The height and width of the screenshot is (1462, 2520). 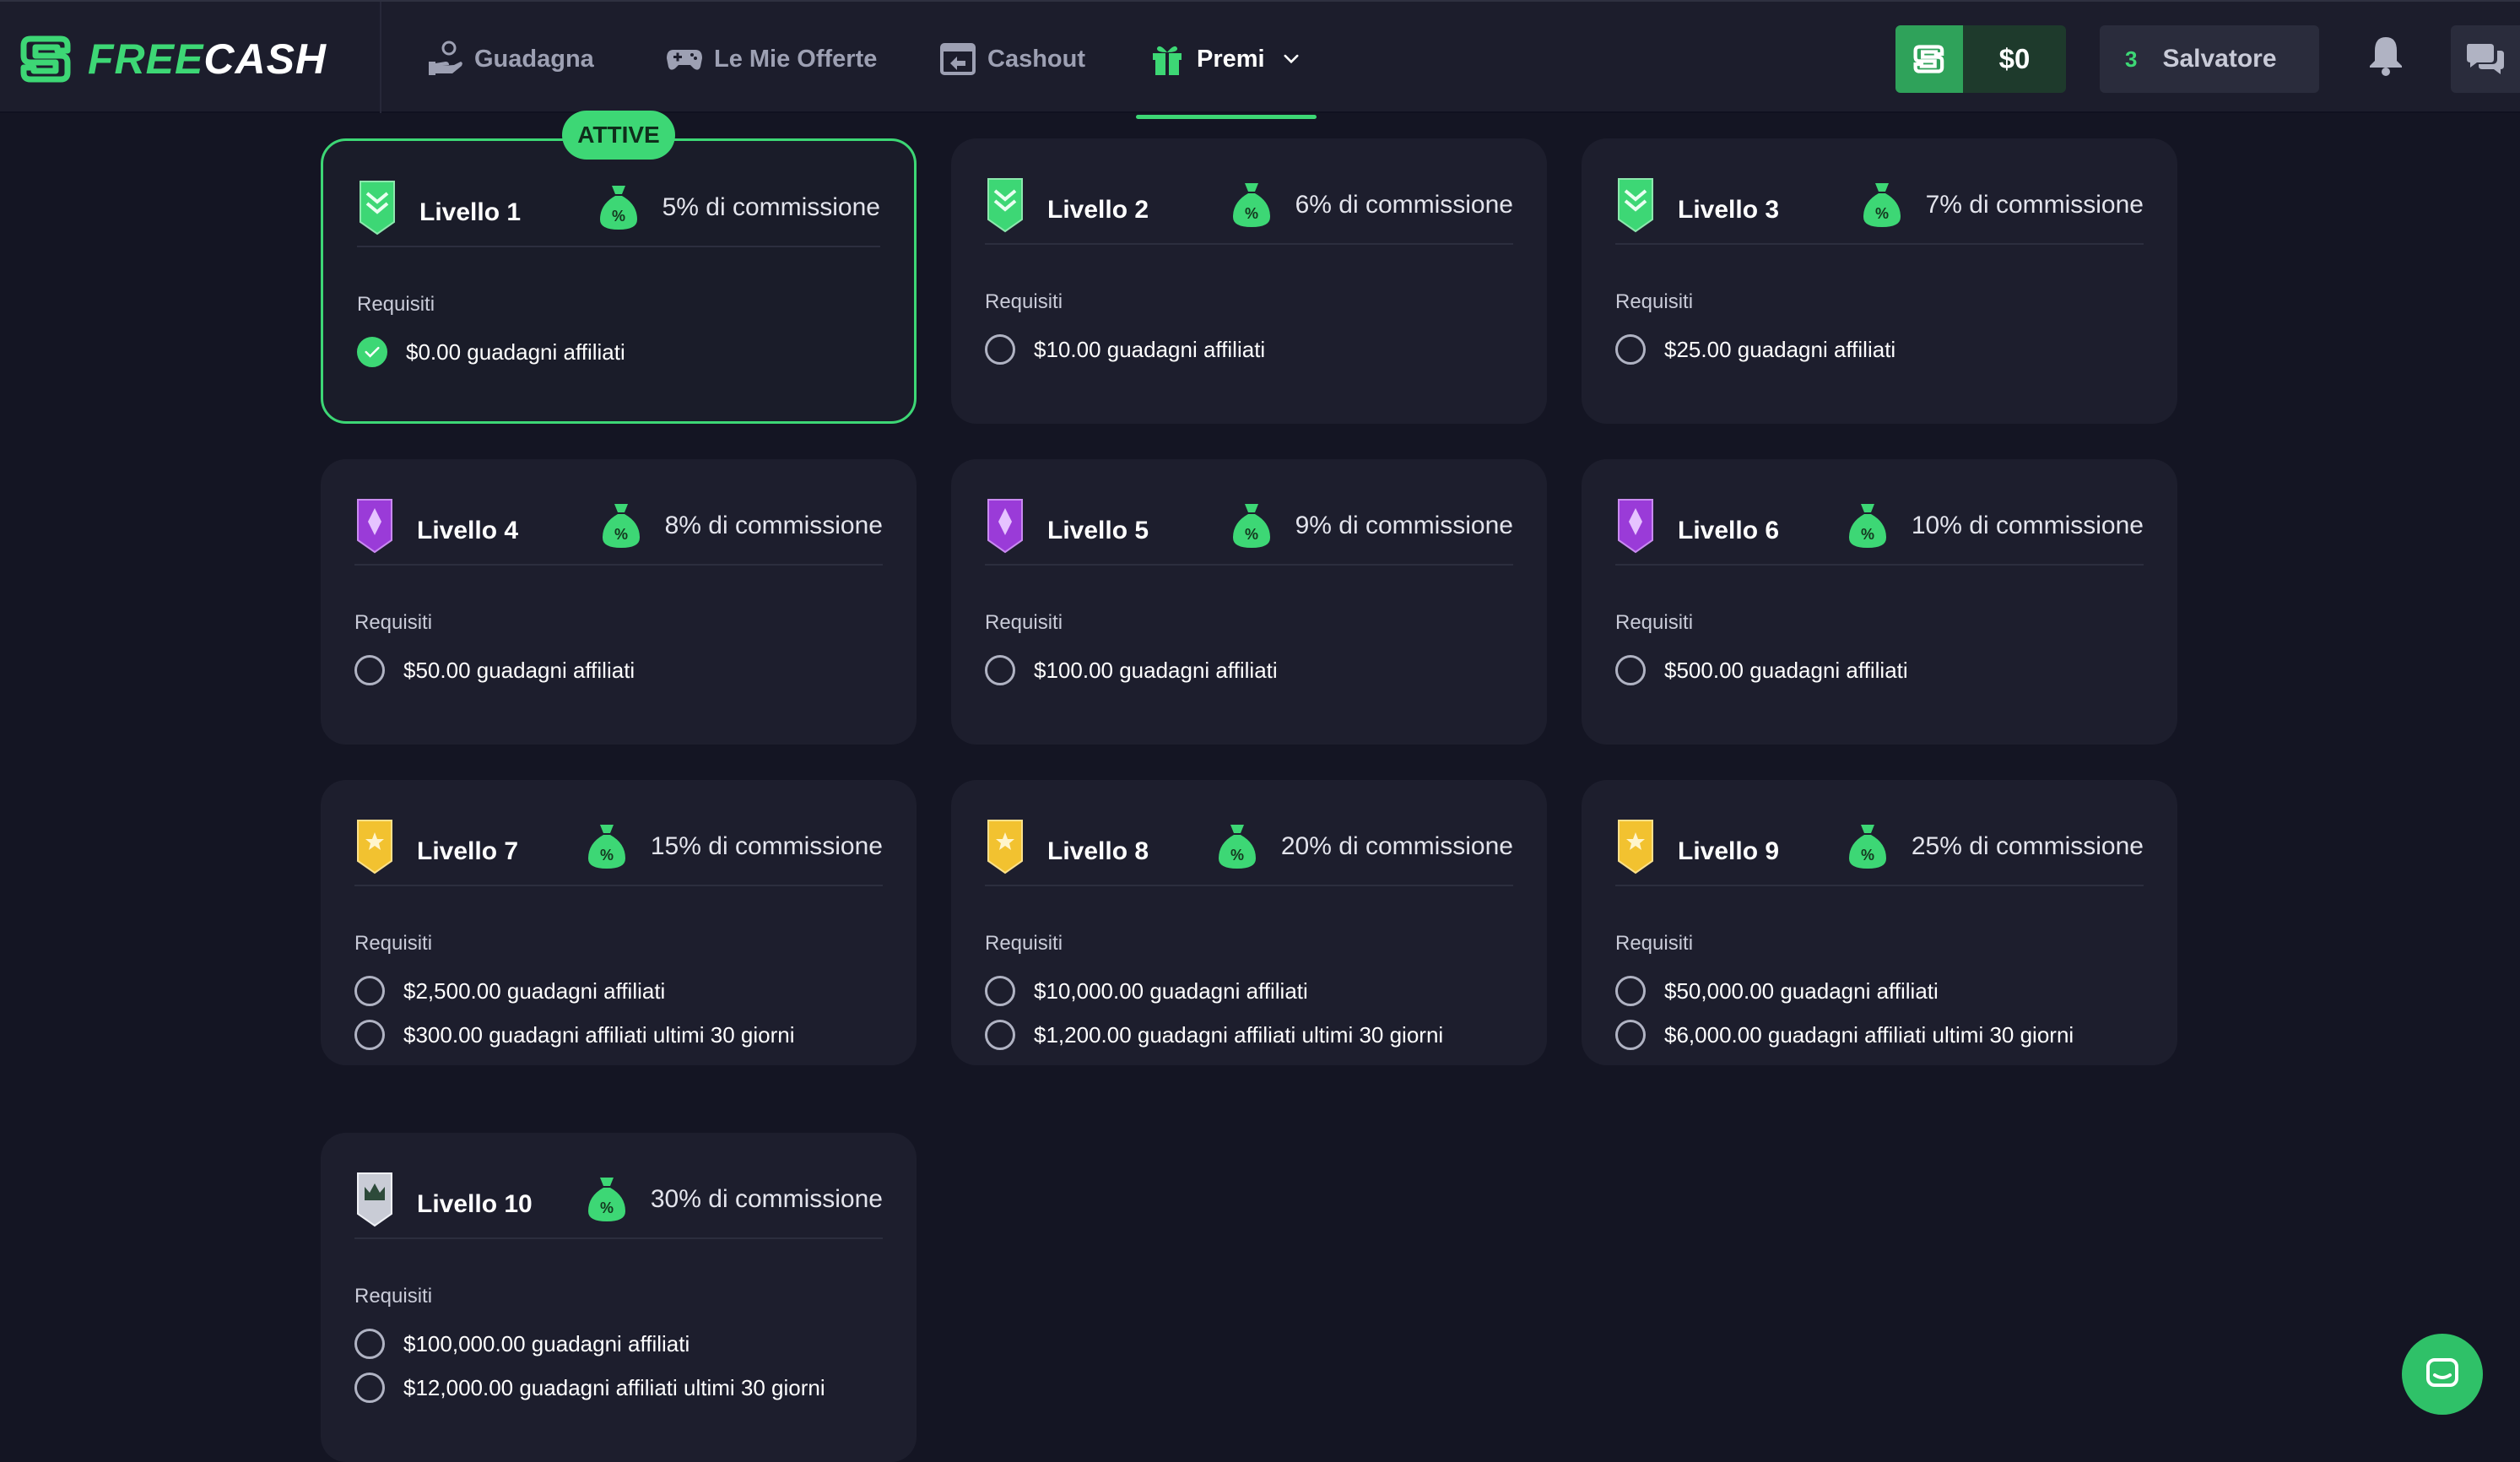 I want to click on nav-premi: Premi, so click(x=1226, y=59).